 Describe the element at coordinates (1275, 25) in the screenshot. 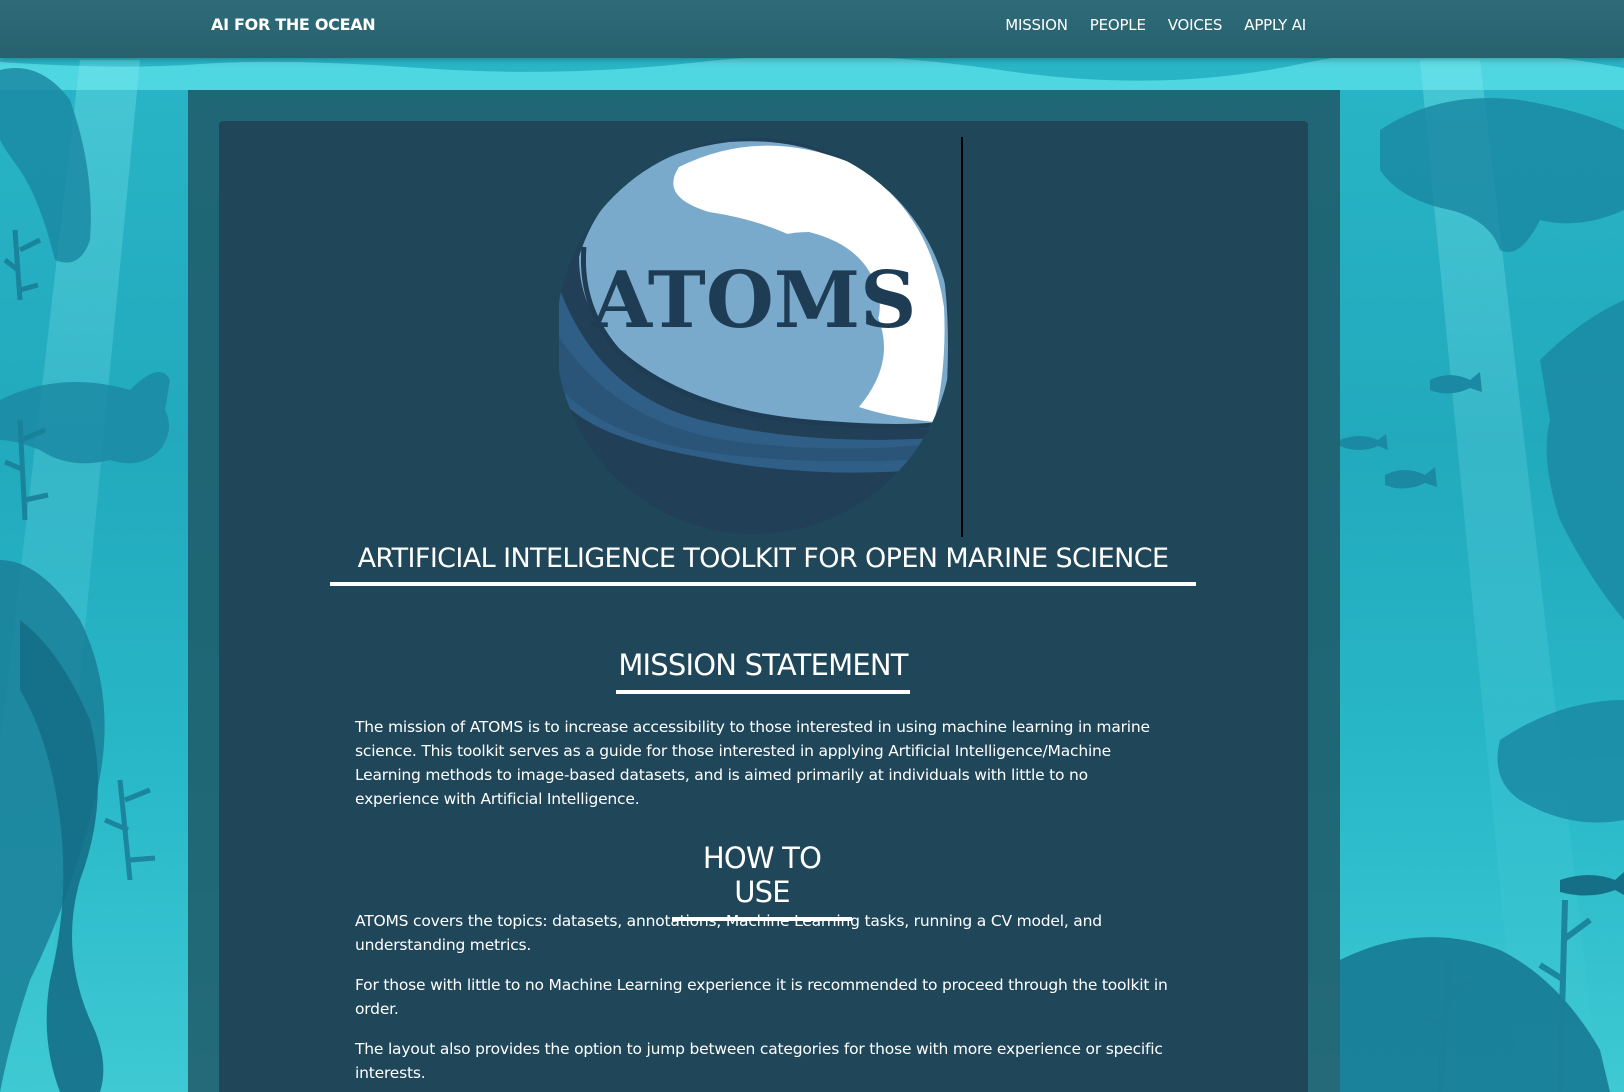

I see `nav-link-apply-ai: APPLY AI` at that location.